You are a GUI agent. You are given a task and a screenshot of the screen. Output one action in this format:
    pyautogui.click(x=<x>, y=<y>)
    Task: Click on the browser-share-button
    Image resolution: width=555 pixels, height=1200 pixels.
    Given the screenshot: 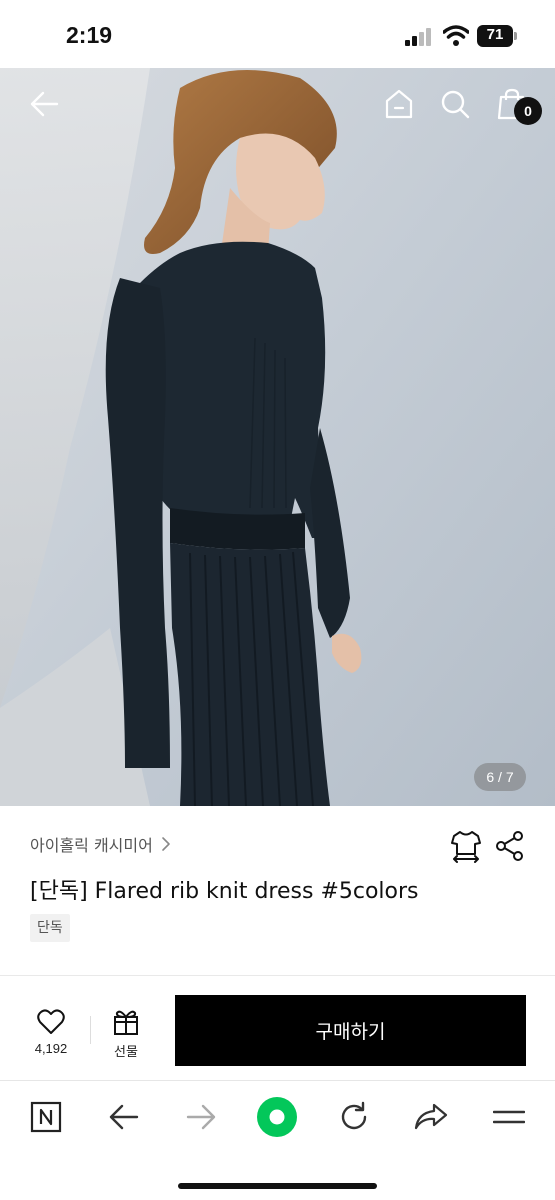 What is the action you would take?
    pyautogui.click(x=431, y=1117)
    